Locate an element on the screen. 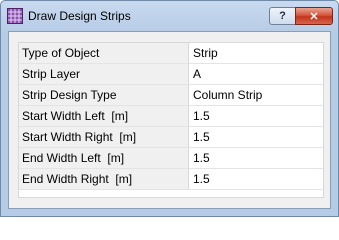  window-title: Draw Design Strips is located at coordinates (79, 16).